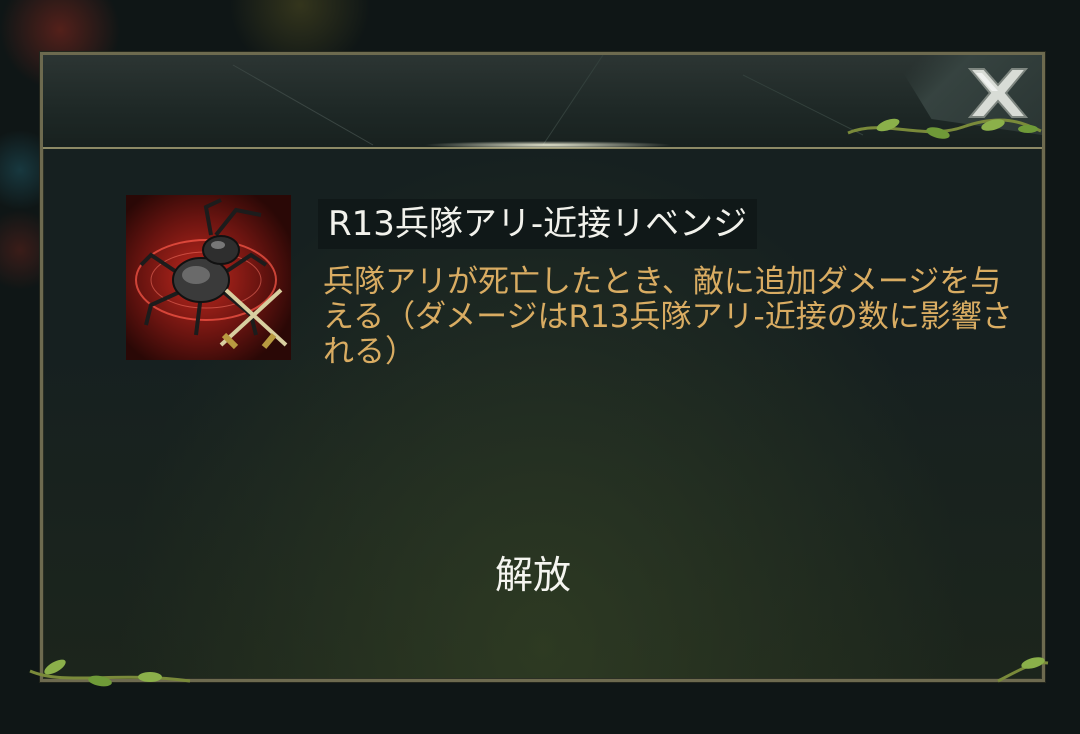 This screenshot has width=1080, height=734. Describe the element at coordinates (548, 145) in the screenshot. I see `header-glow` at that location.